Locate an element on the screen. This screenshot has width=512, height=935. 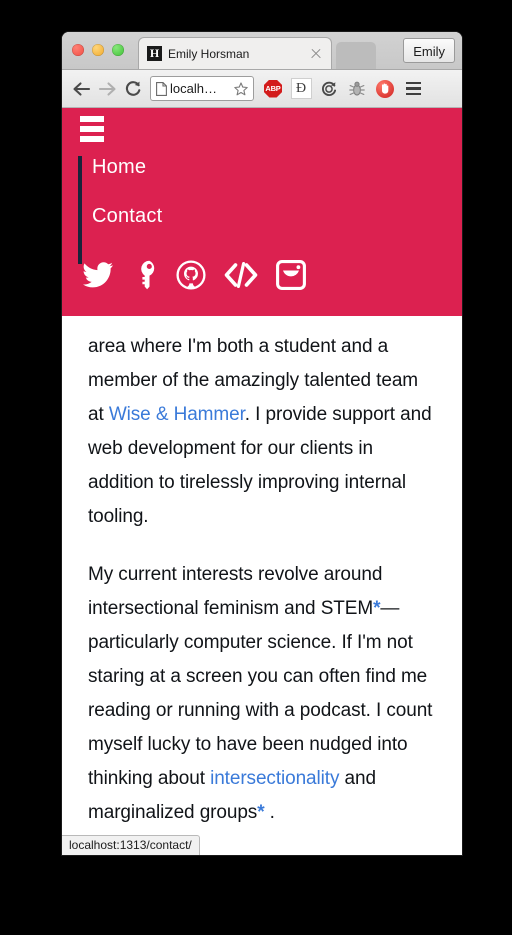
close-icon is located at coordinates (316, 54).